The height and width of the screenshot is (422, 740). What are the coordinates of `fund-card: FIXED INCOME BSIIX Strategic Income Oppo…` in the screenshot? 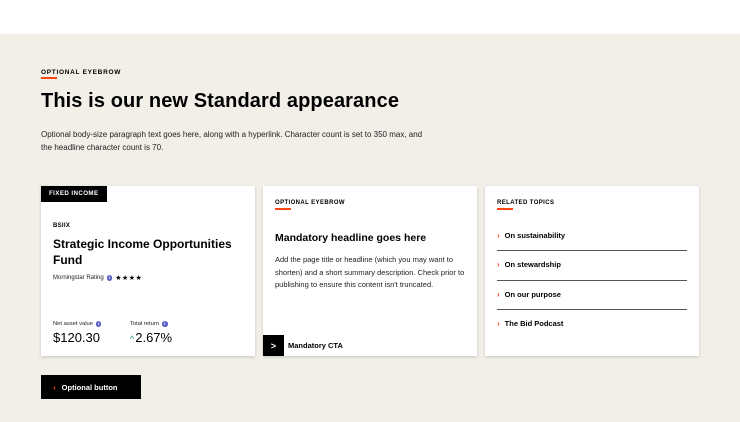 It's located at (148, 271).